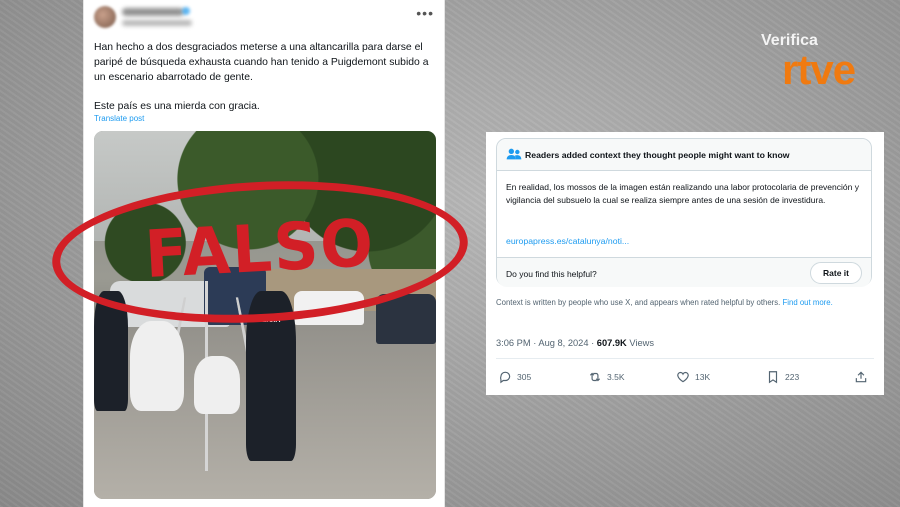  I want to click on heart-icon, so click(683, 377).